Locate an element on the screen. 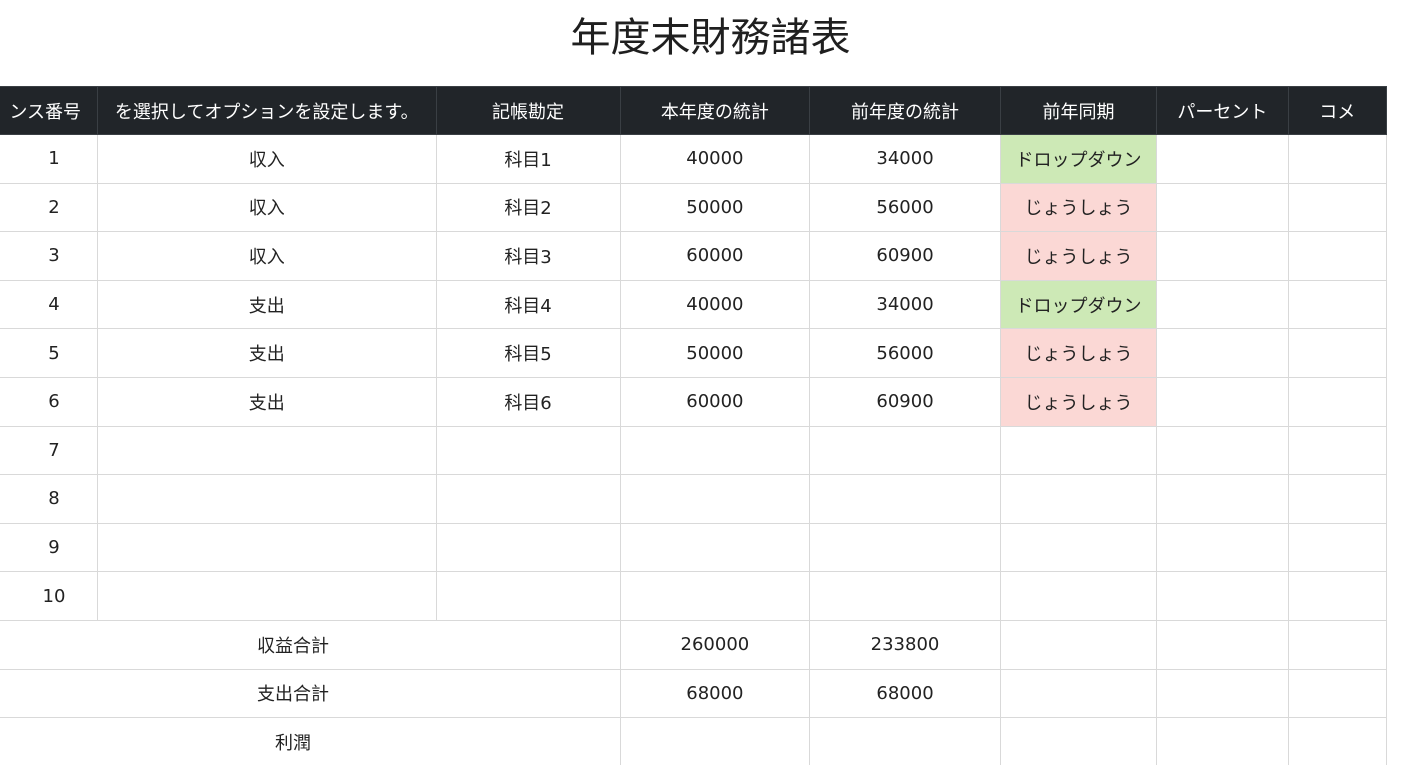 The image size is (1421, 765). summary-row: 利潤 is located at coordinates (694, 741).